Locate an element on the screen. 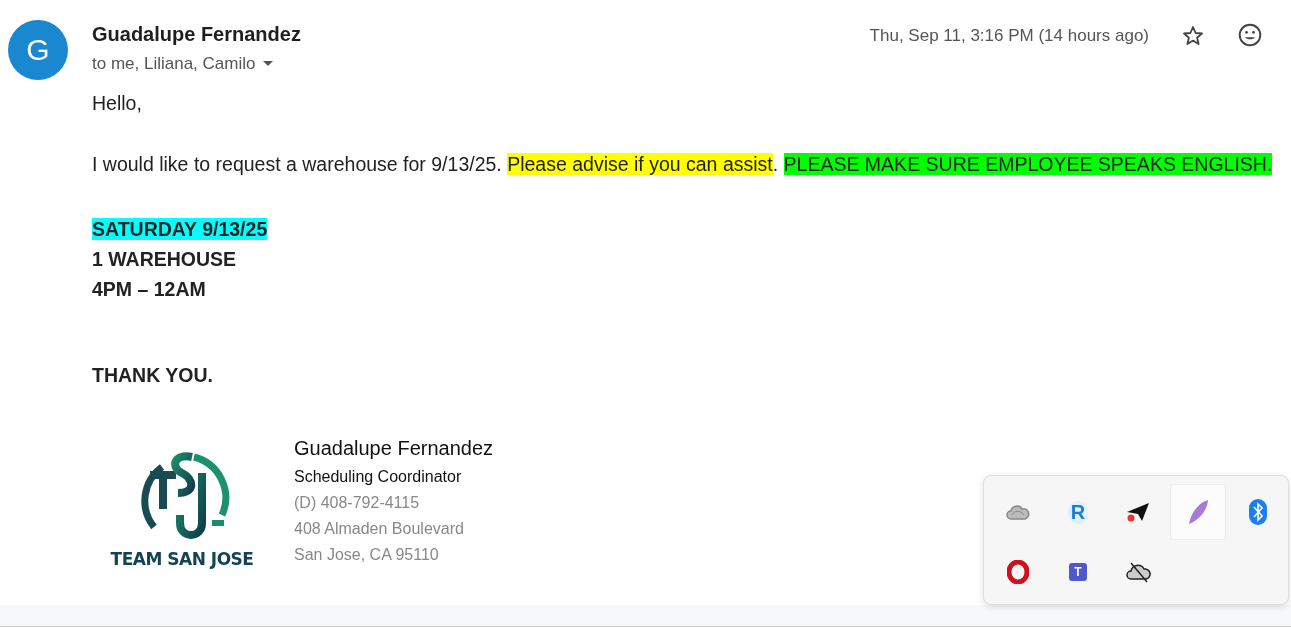  app-icon: R is located at coordinates (1078, 512).